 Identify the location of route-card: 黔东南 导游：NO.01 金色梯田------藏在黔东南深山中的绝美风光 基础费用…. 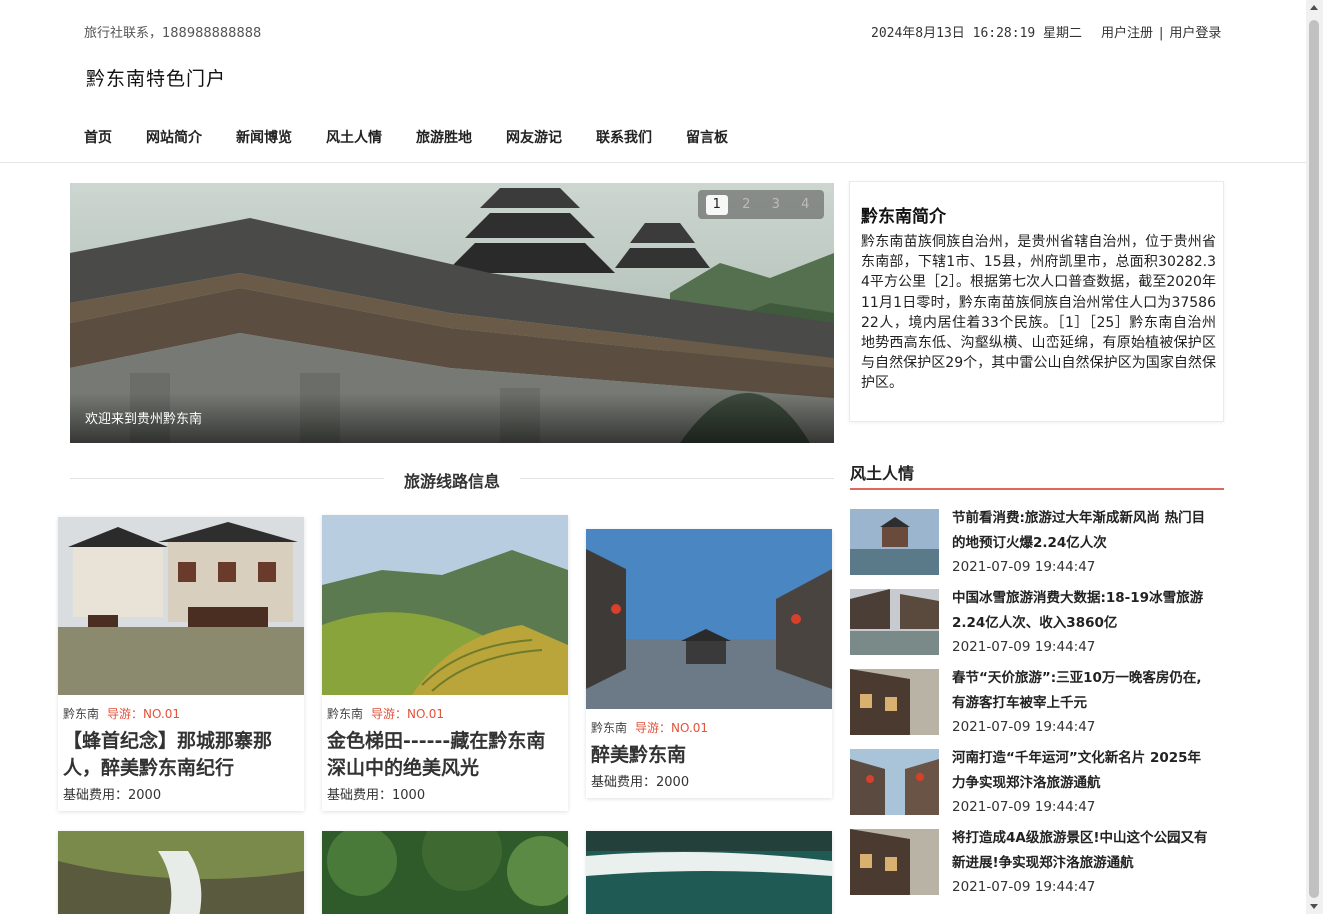
(445, 663).